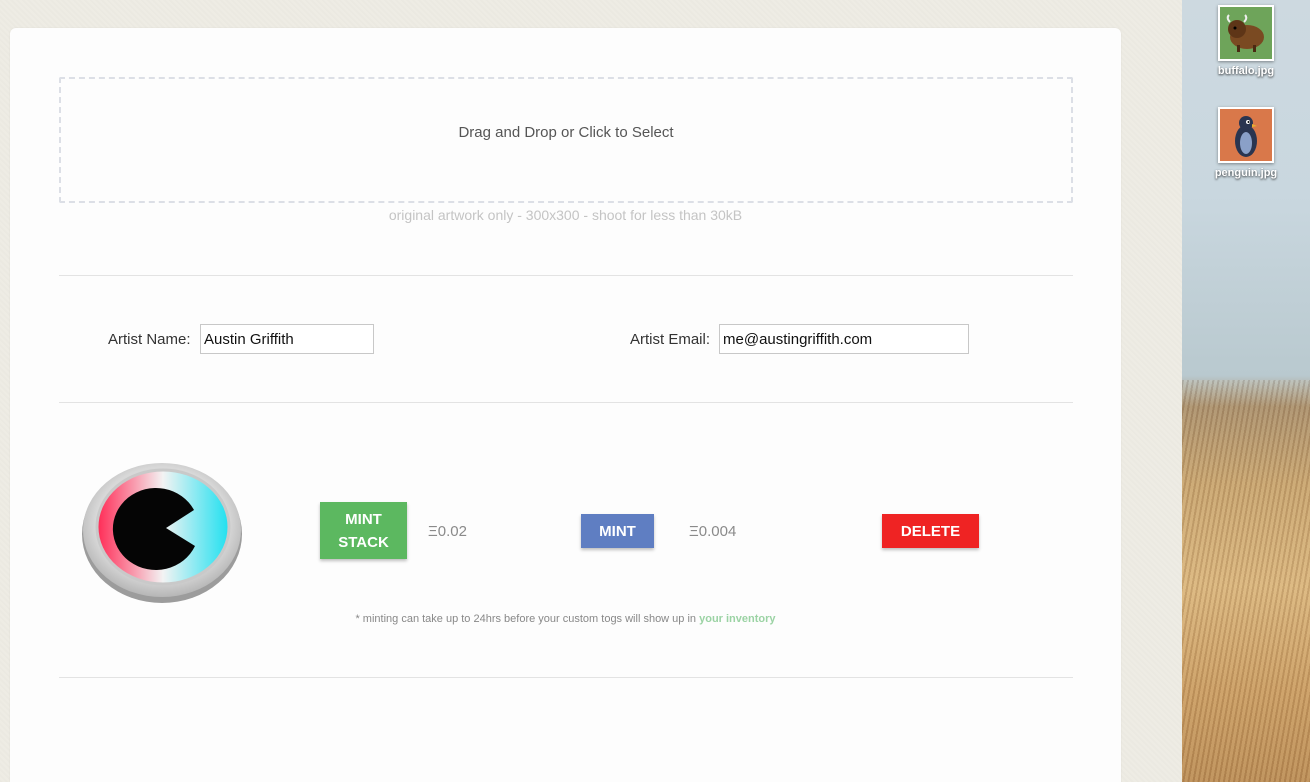 The height and width of the screenshot is (782, 1310). Describe the element at coordinates (363, 530) in the screenshot. I see `mint-stack-button: MINT STACK` at that location.